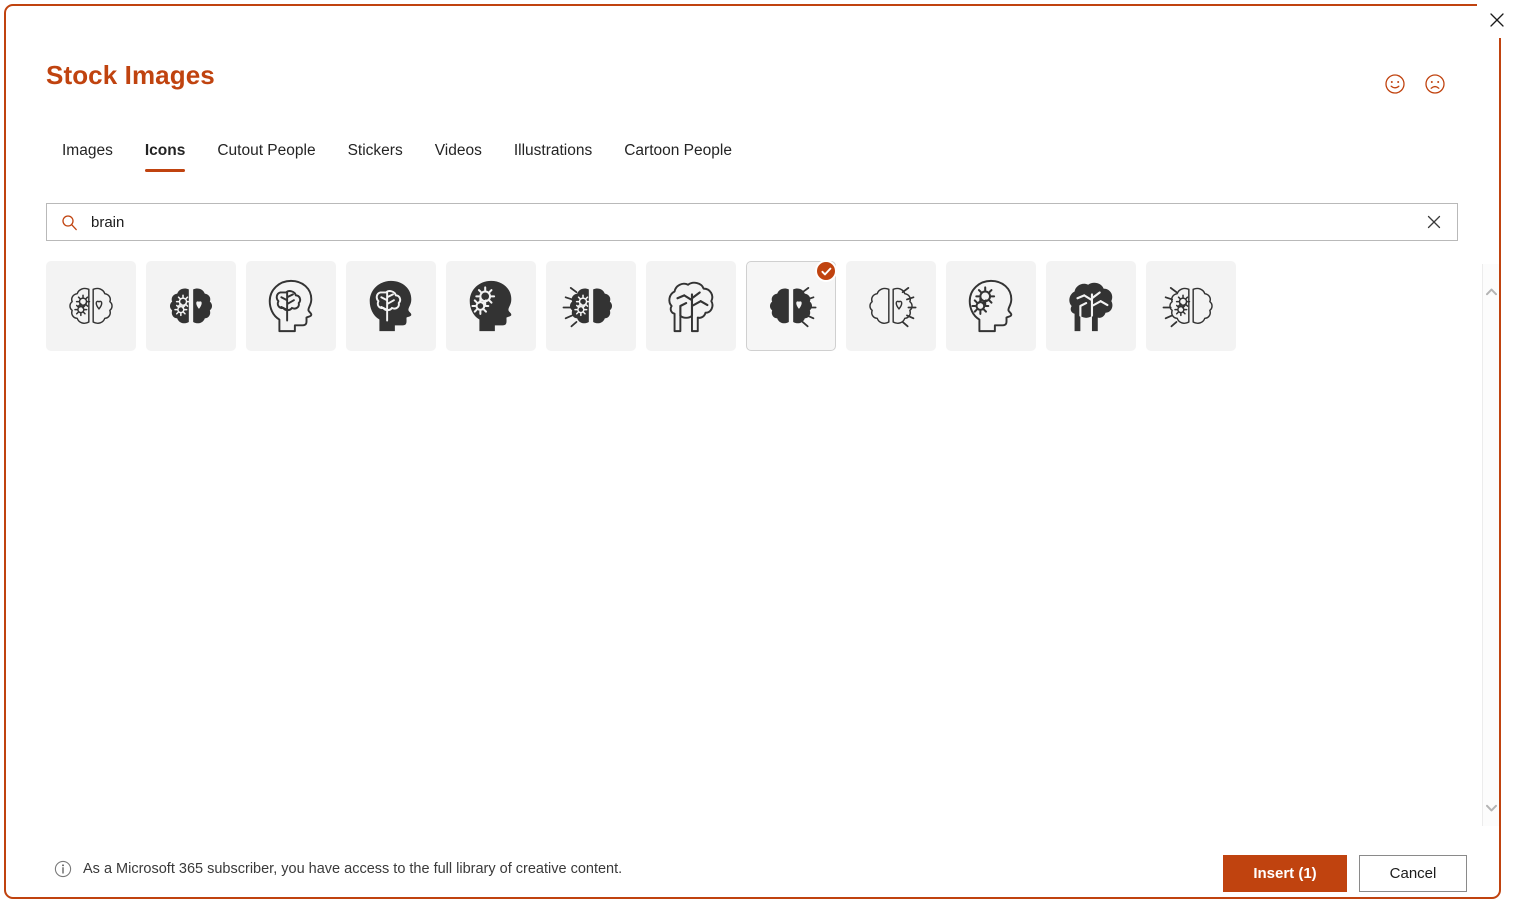  I want to click on tab-videos: Videos, so click(458, 154).